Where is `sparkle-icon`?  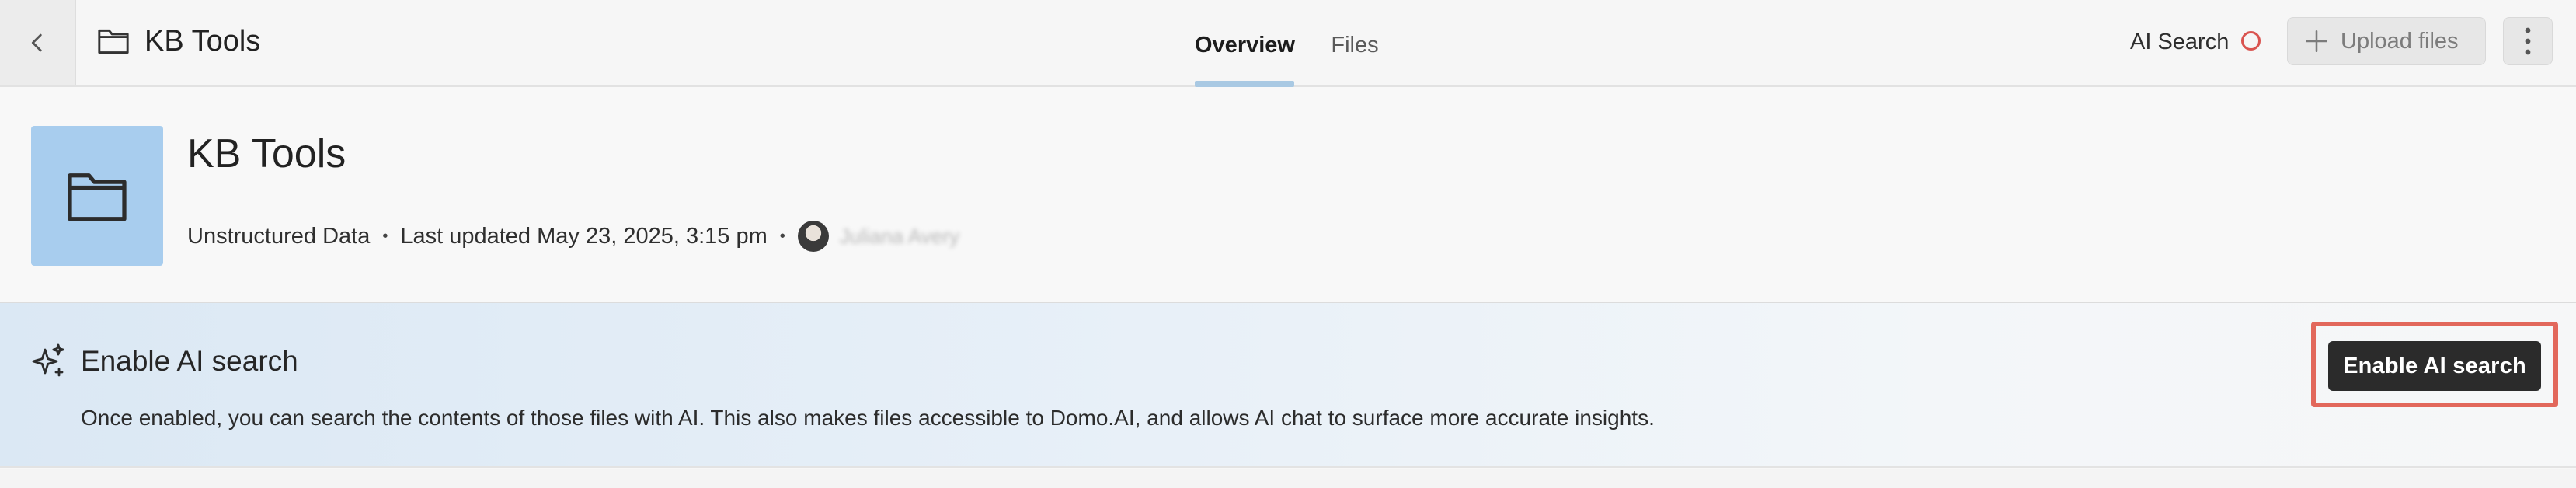
sparkle-icon is located at coordinates (48, 361).